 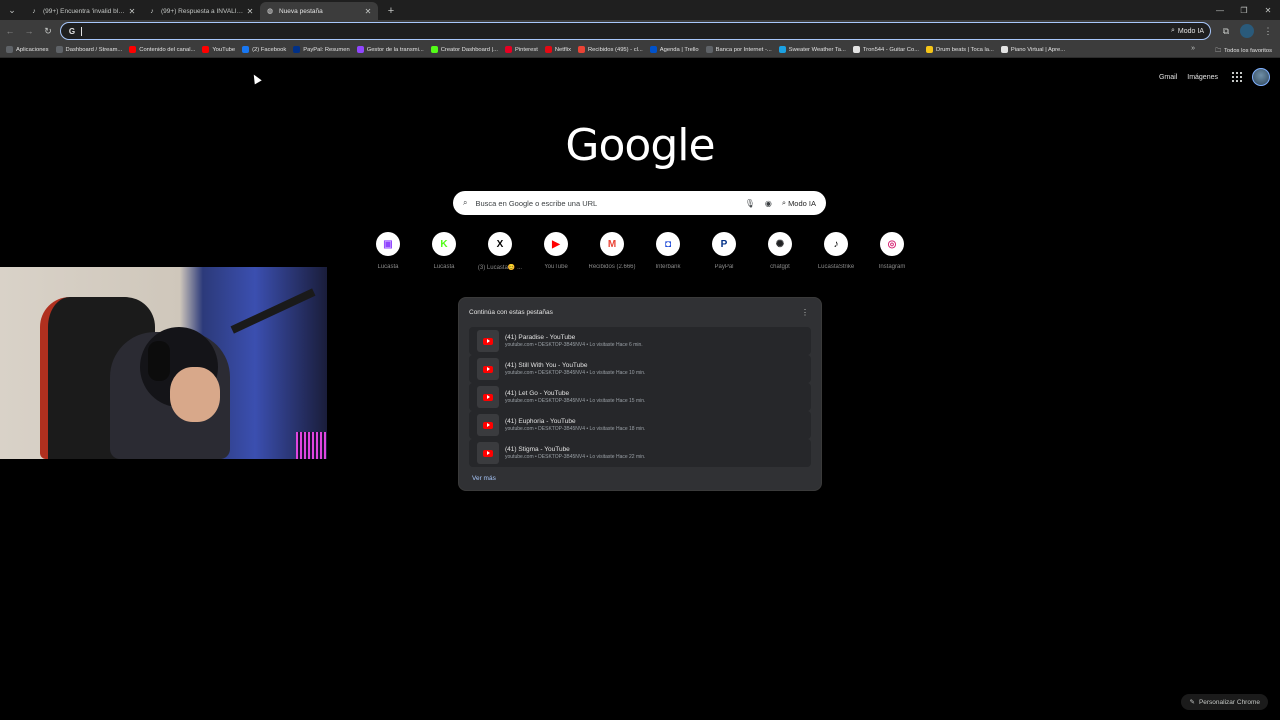 What do you see at coordinates (1261, 77) in the screenshot?
I see `account-avatar` at bounding box center [1261, 77].